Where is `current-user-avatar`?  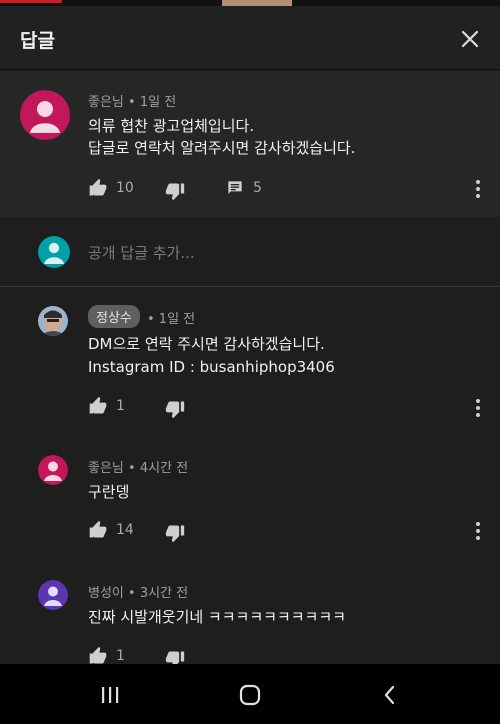
current-user-avatar is located at coordinates (54, 252).